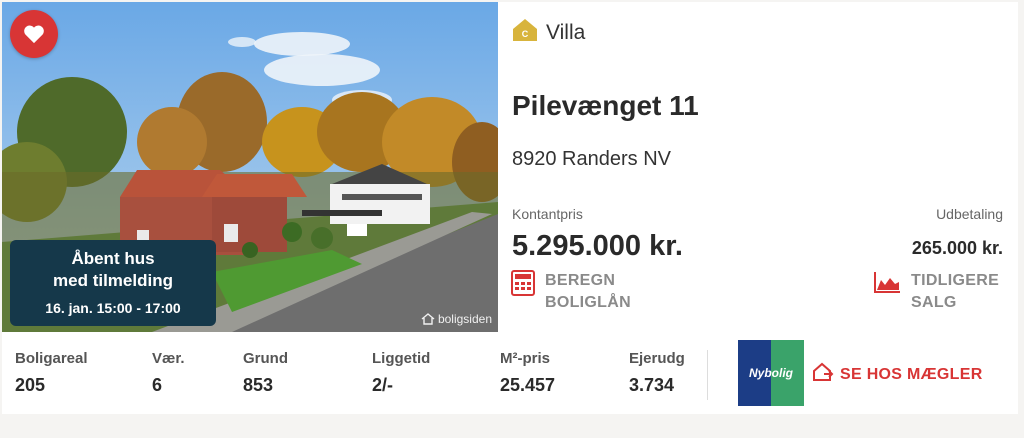 The image size is (1024, 438). What do you see at coordinates (464, 319) in the screenshot?
I see `watermark-text: boligsiden` at bounding box center [464, 319].